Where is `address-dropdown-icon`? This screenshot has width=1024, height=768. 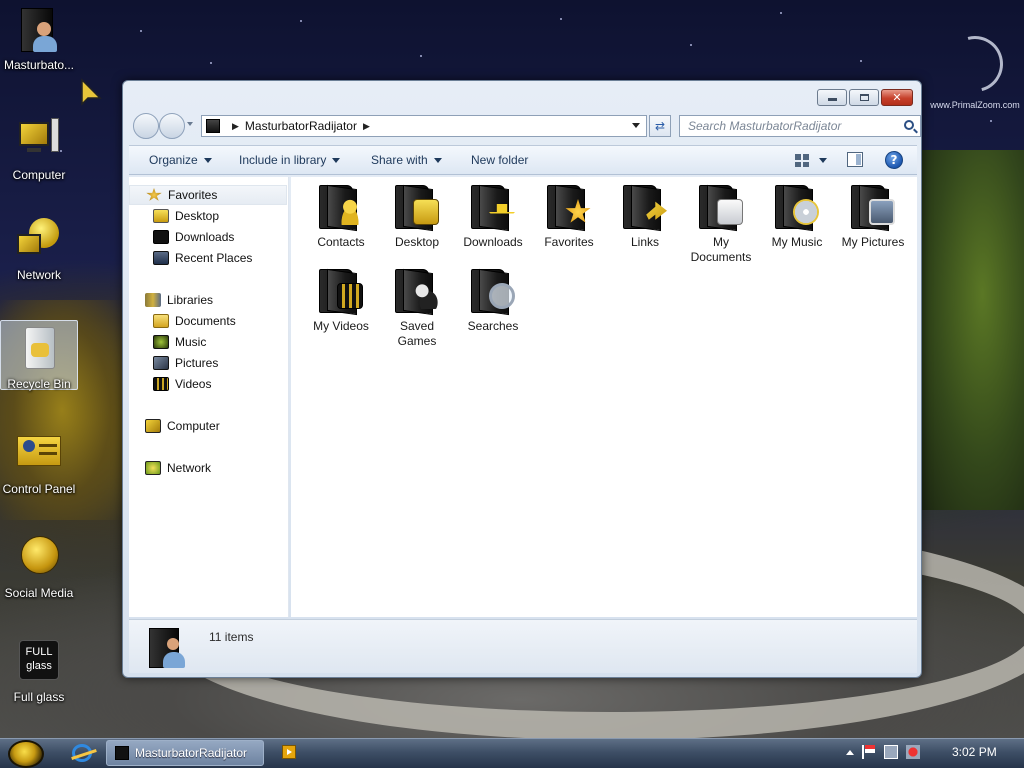
address-dropdown-icon is located at coordinates (636, 125).